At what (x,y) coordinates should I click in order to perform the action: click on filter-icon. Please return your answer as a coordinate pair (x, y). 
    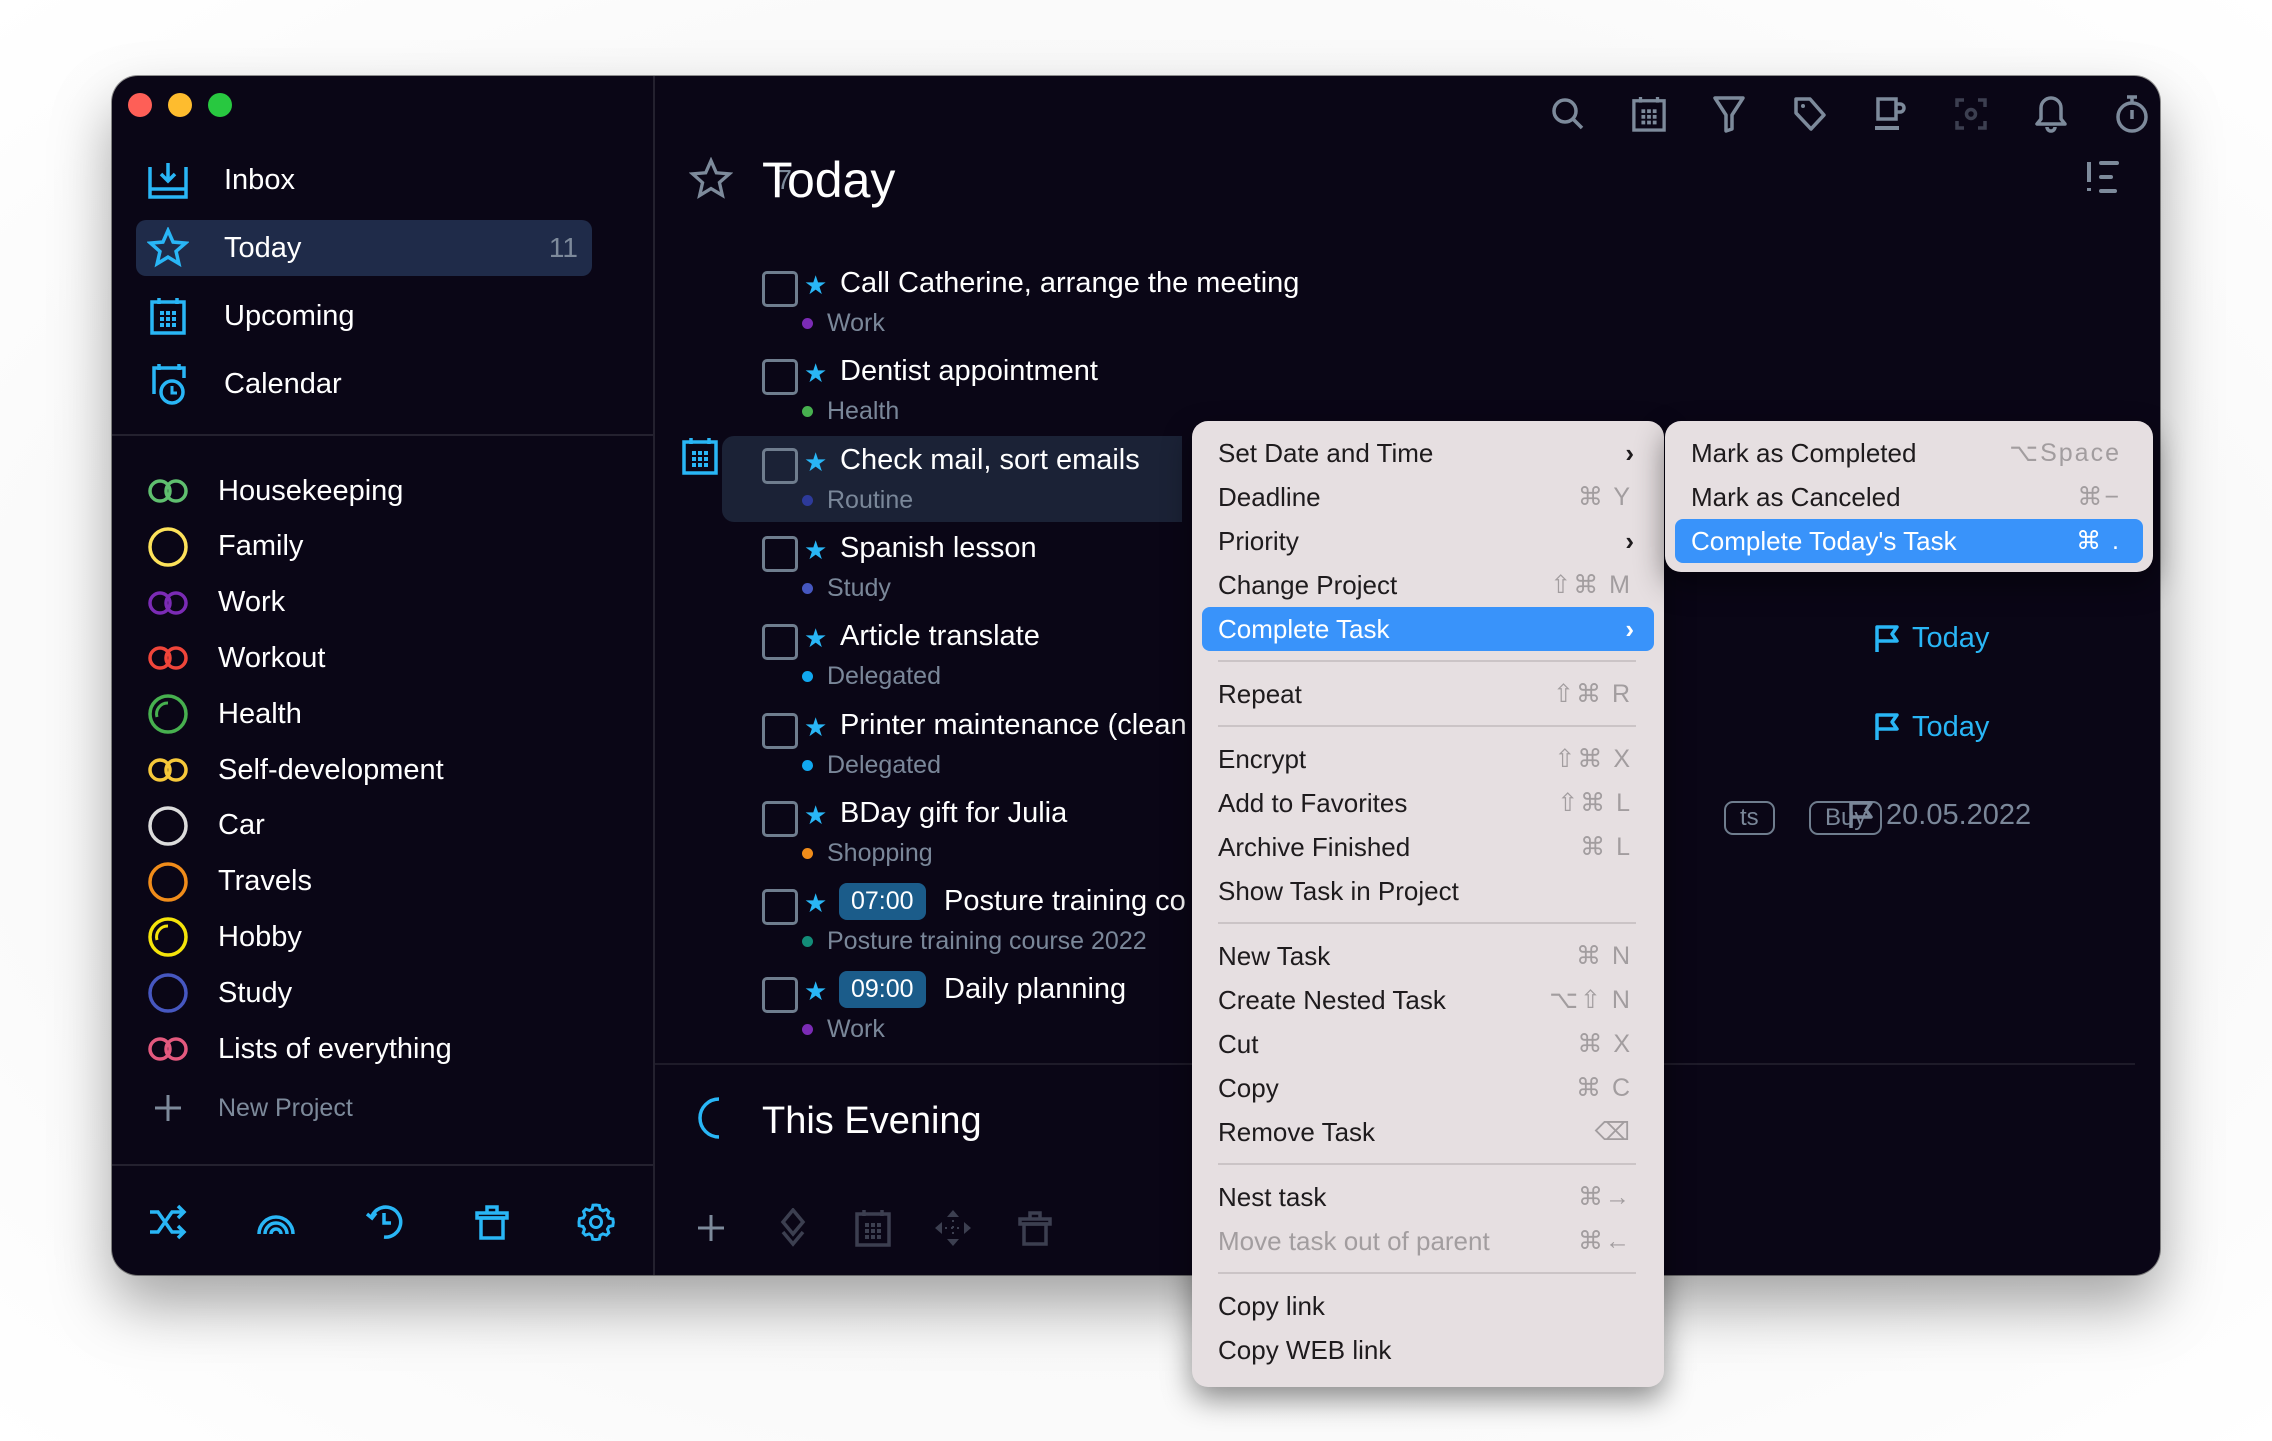
    Looking at the image, I should click on (1729, 114).